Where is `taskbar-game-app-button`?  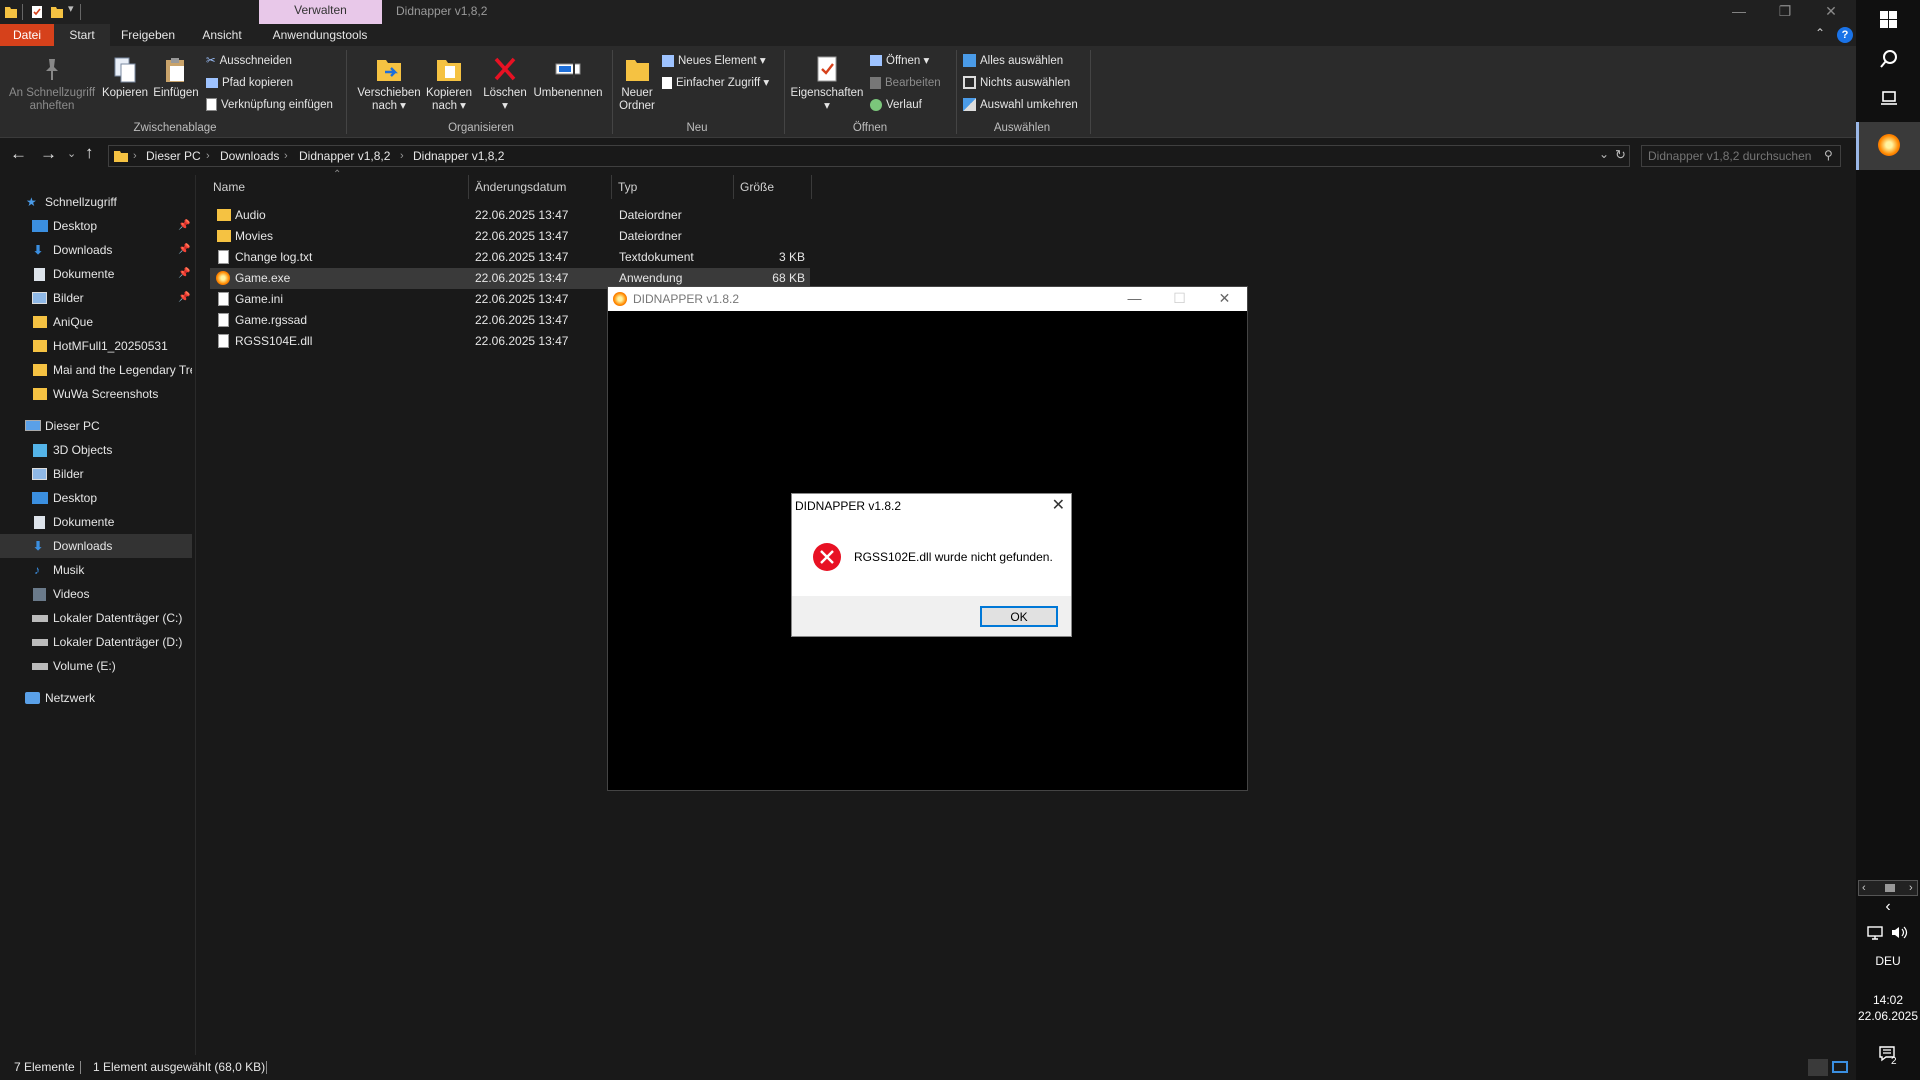
taskbar-game-app-button is located at coordinates (1888, 146).